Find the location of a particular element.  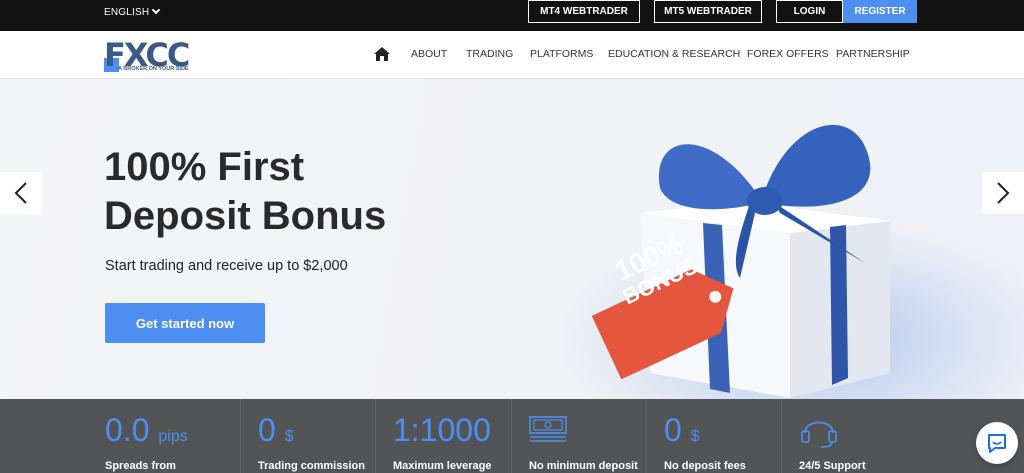

stat-label: No minimum deposit is located at coordinates (583, 466).